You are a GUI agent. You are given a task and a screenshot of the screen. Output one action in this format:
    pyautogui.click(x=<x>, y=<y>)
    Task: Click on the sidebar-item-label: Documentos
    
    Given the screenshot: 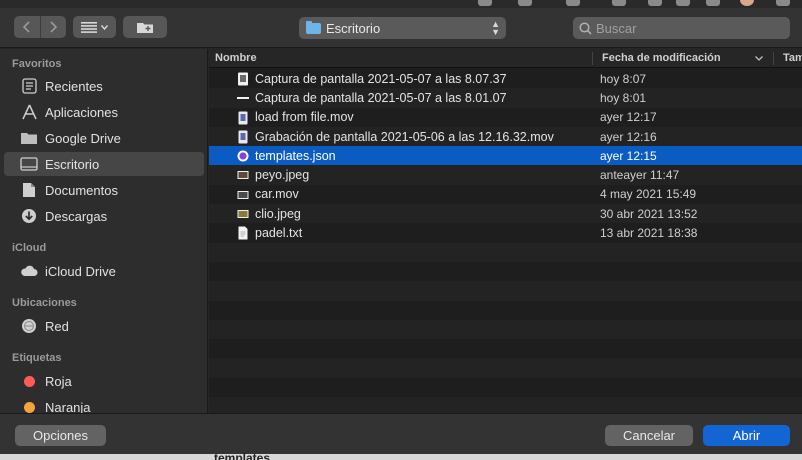 What is the action you would take?
    pyautogui.click(x=81, y=190)
    